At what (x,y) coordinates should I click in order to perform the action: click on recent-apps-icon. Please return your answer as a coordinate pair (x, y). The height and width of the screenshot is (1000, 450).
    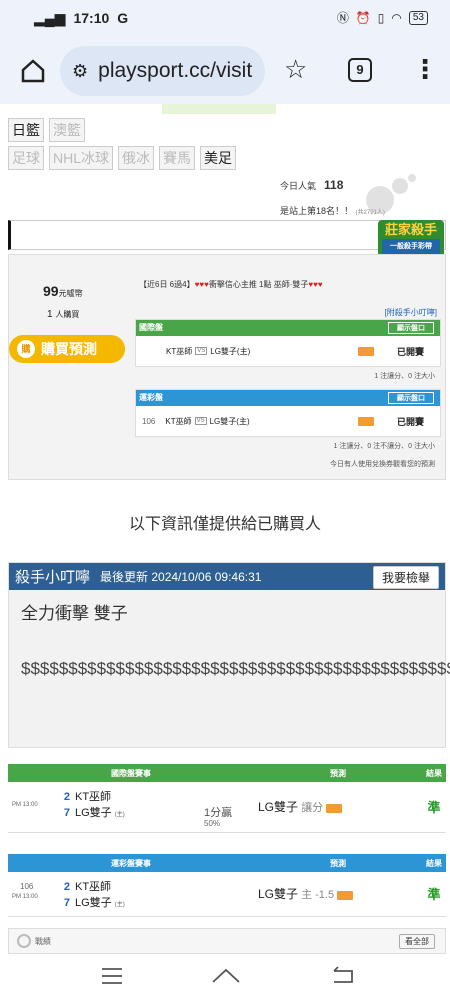
    Looking at the image, I should click on (112, 976).